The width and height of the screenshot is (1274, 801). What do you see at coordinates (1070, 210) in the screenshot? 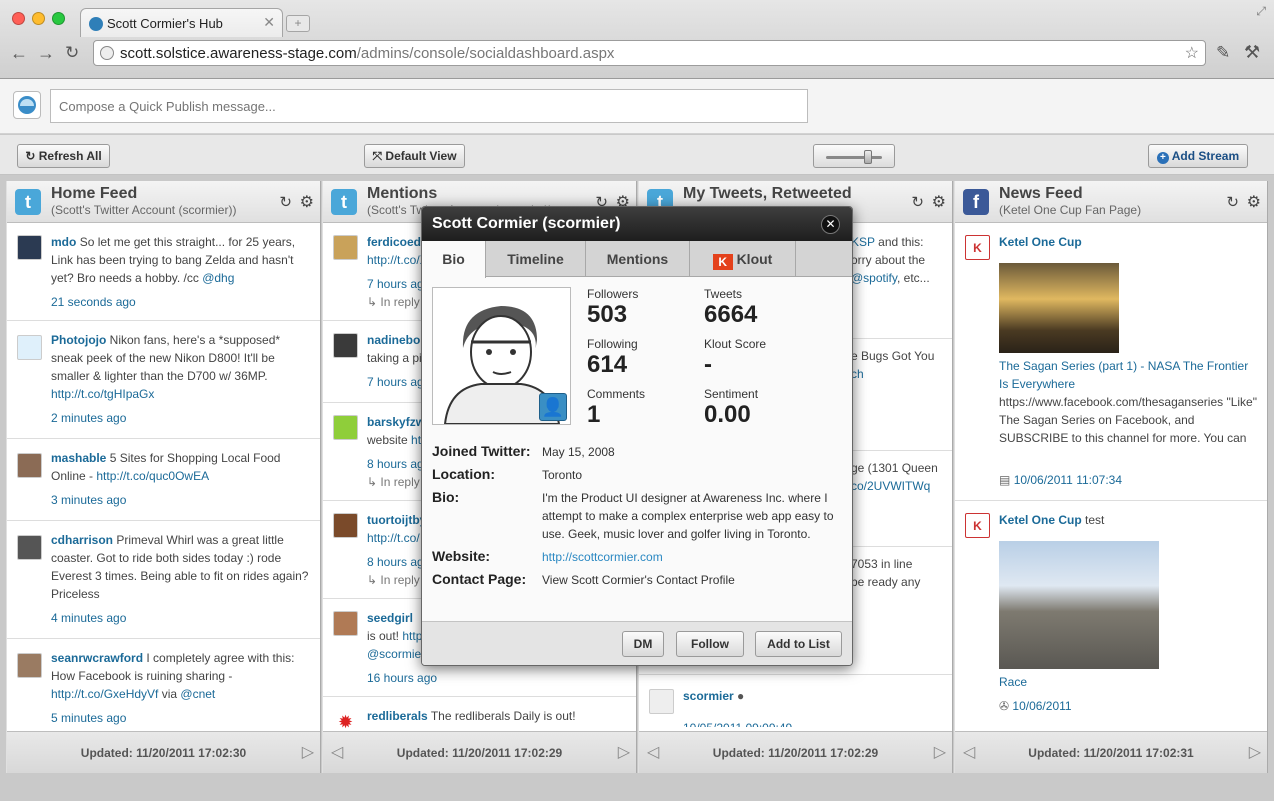
I see `column-subtitle: (Ketel One Cup Fan Page)` at bounding box center [1070, 210].